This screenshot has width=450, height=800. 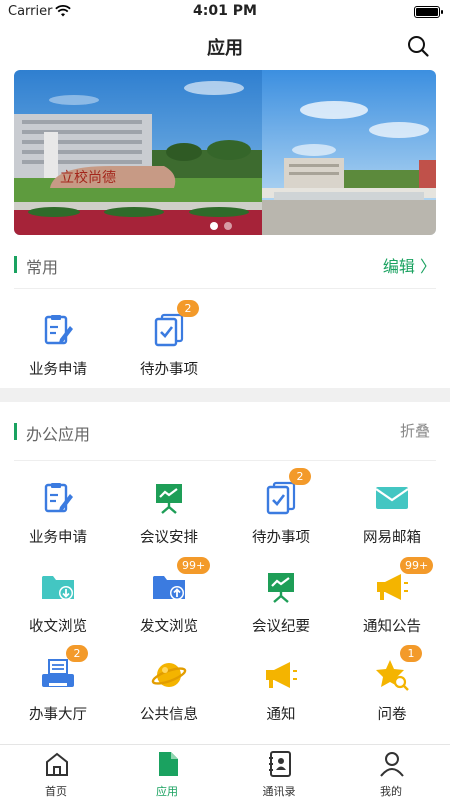 I want to click on printer-icon, so click(x=58, y=675).